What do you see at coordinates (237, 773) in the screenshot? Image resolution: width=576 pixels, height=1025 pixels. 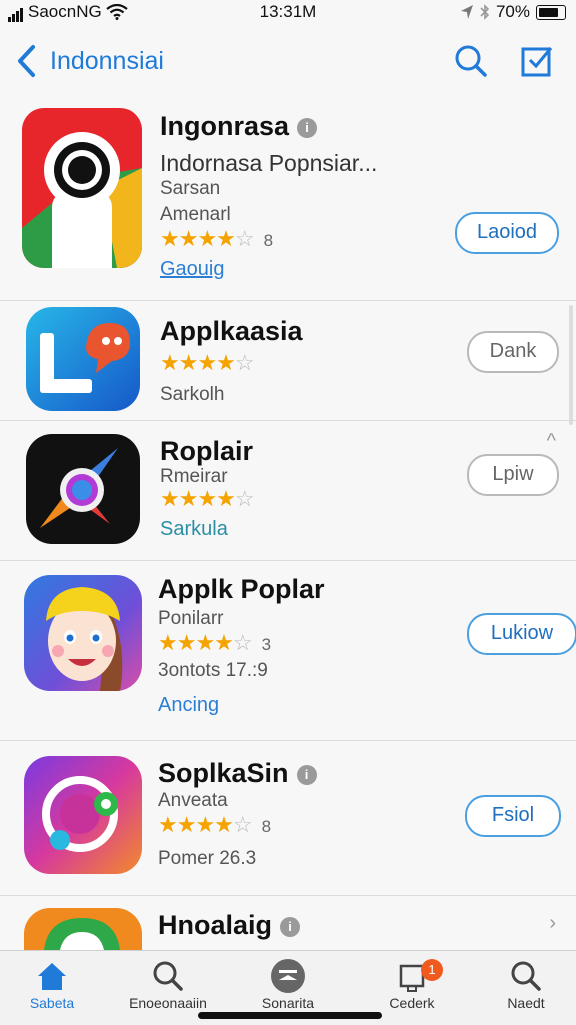 I see `app-name: SoplkaSin i` at bounding box center [237, 773].